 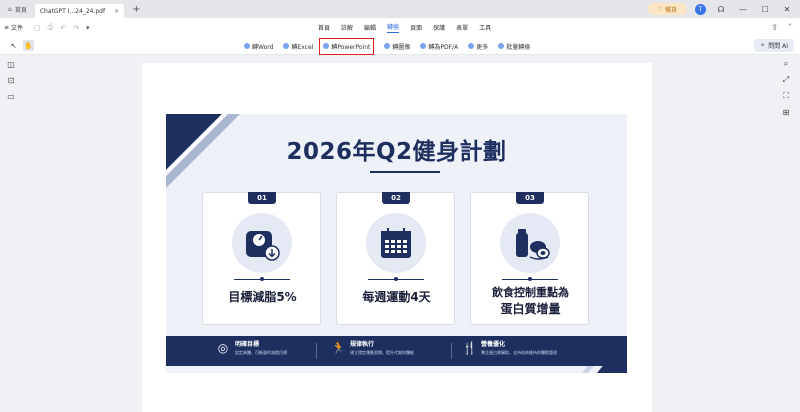 I want to click on to-image-label: 轉圖像, so click(x=401, y=47).